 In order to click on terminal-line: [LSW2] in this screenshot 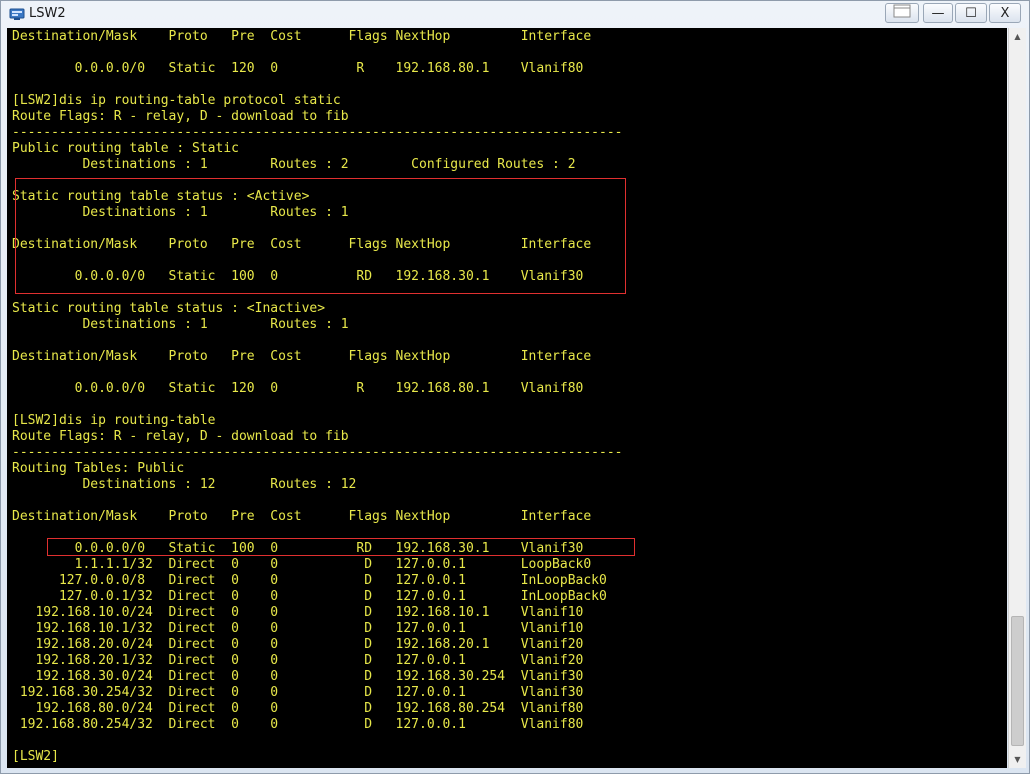, I will do `click(35, 756)`.